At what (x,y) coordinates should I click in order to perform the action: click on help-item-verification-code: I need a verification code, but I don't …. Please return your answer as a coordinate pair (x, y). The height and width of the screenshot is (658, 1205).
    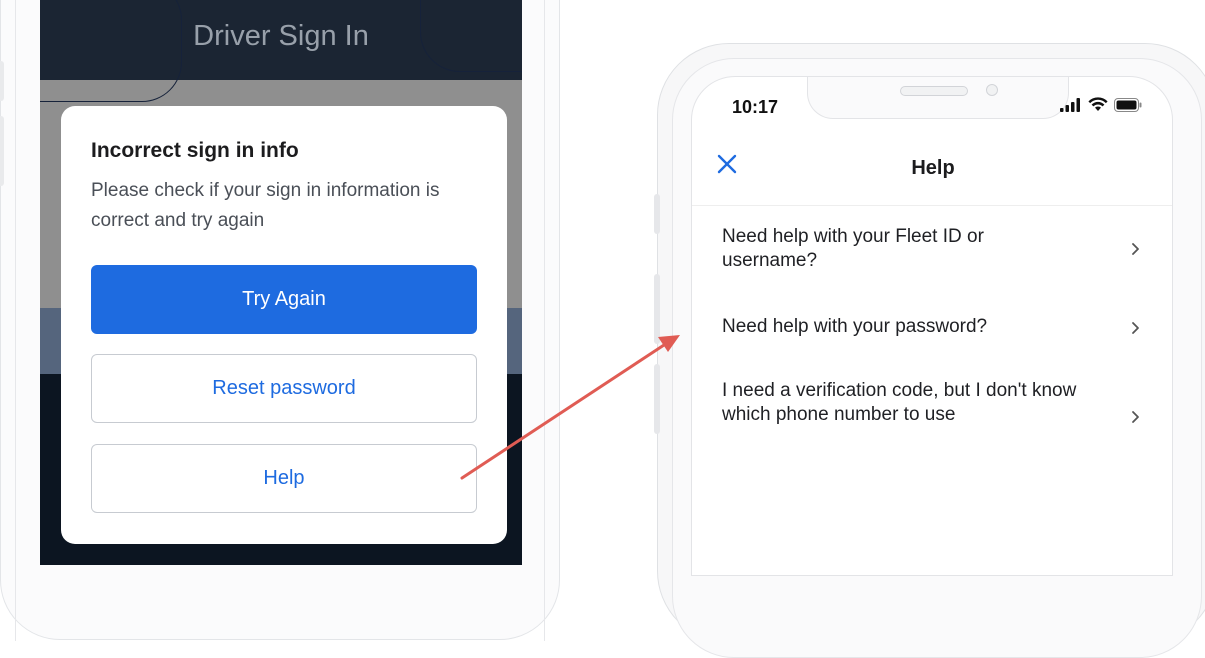
    Looking at the image, I should click on (932, 417).